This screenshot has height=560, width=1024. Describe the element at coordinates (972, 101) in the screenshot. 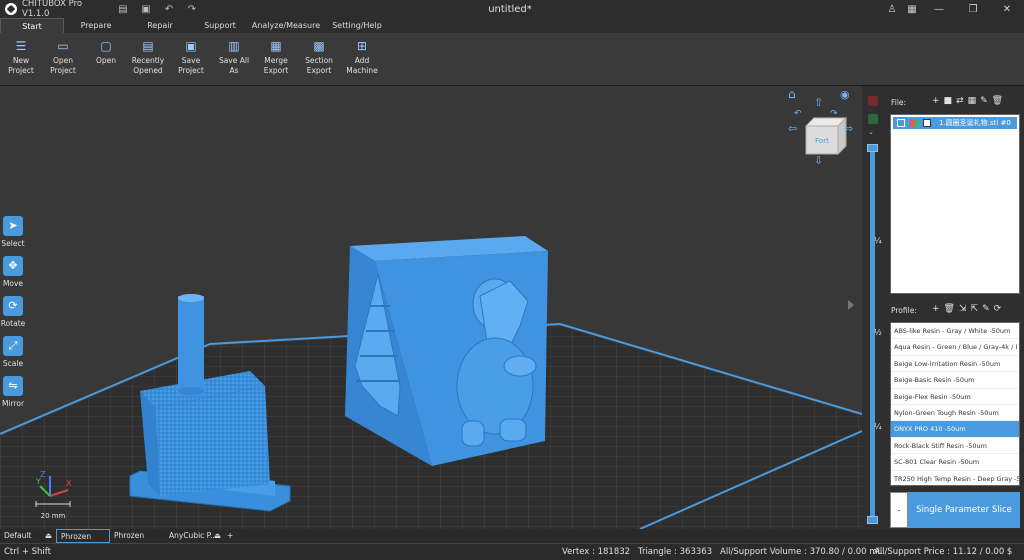

I see `grid-icon: ▦` at that location.